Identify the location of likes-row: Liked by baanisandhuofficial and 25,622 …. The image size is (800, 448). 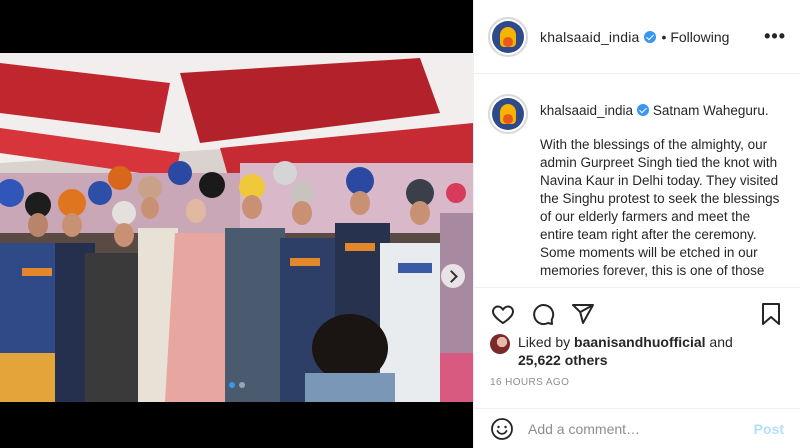
(638, 351).